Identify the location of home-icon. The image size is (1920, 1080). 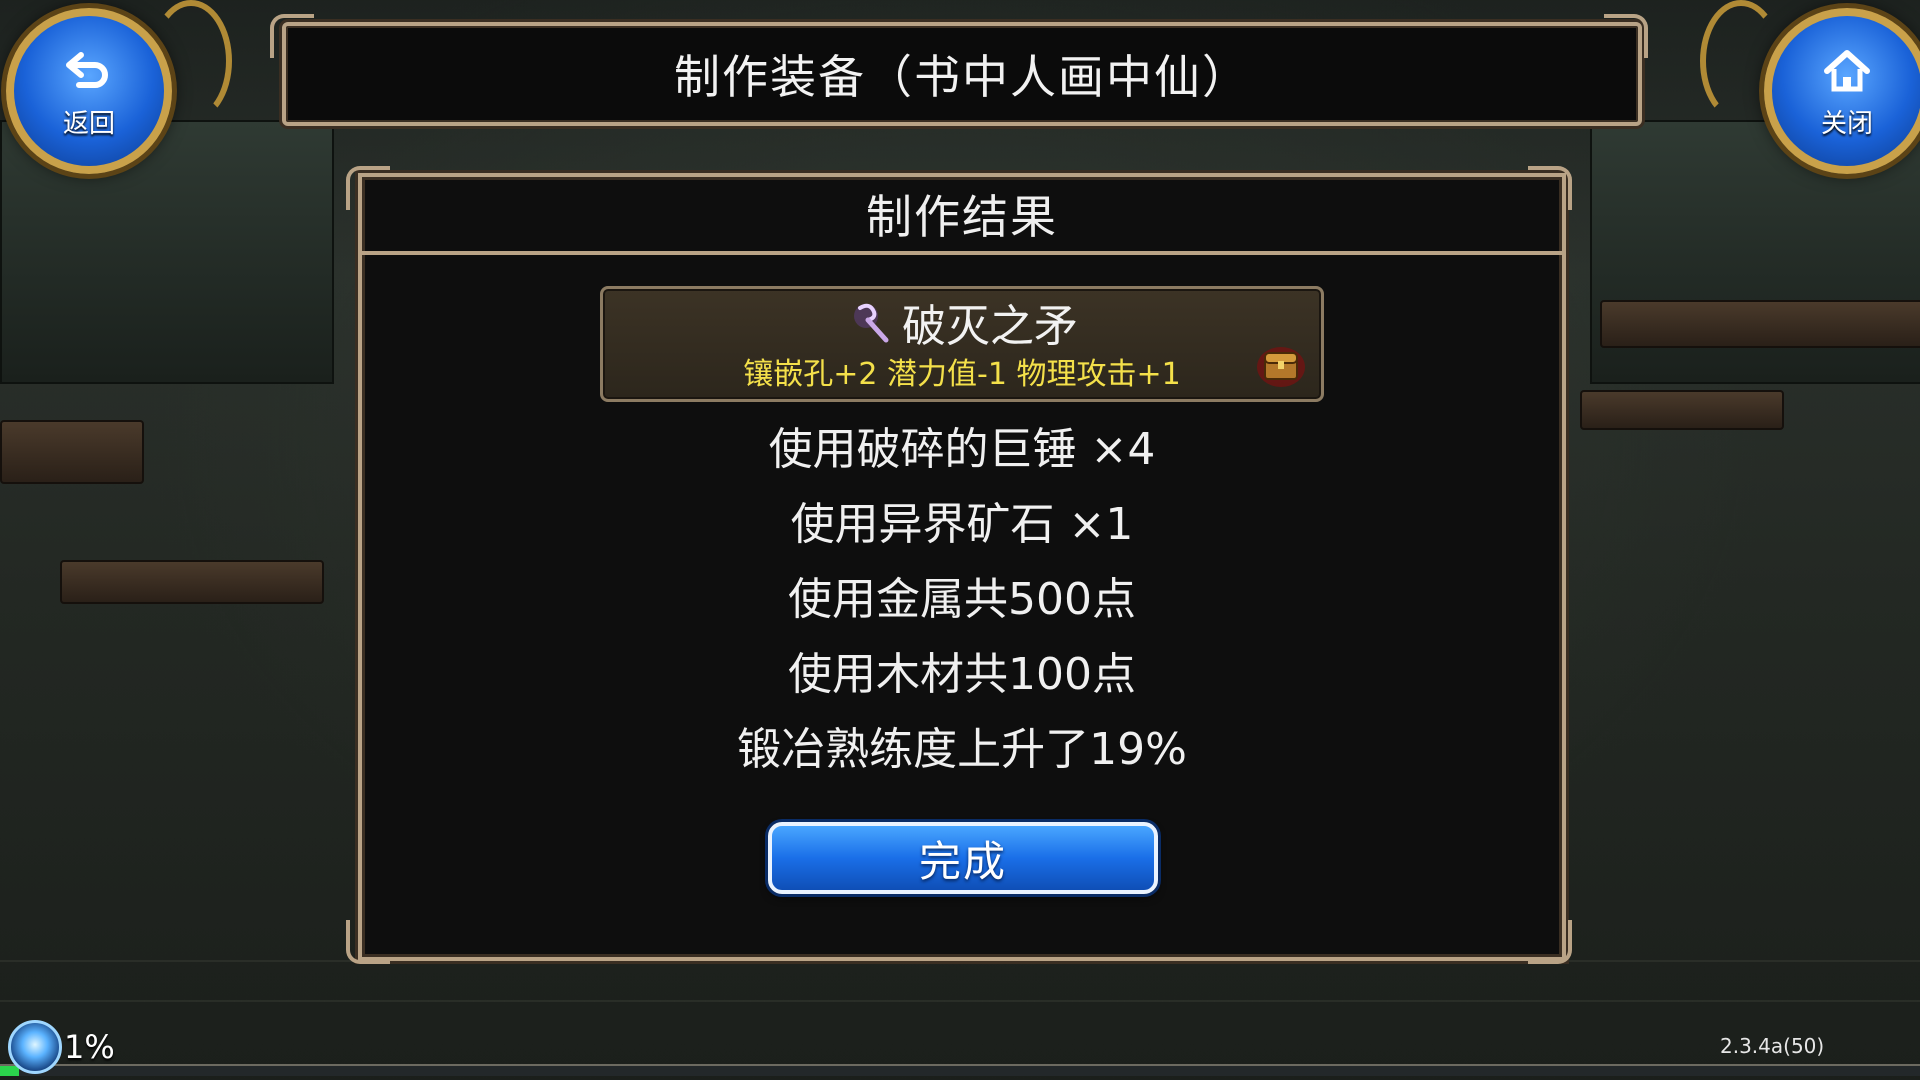
(1847, 70).